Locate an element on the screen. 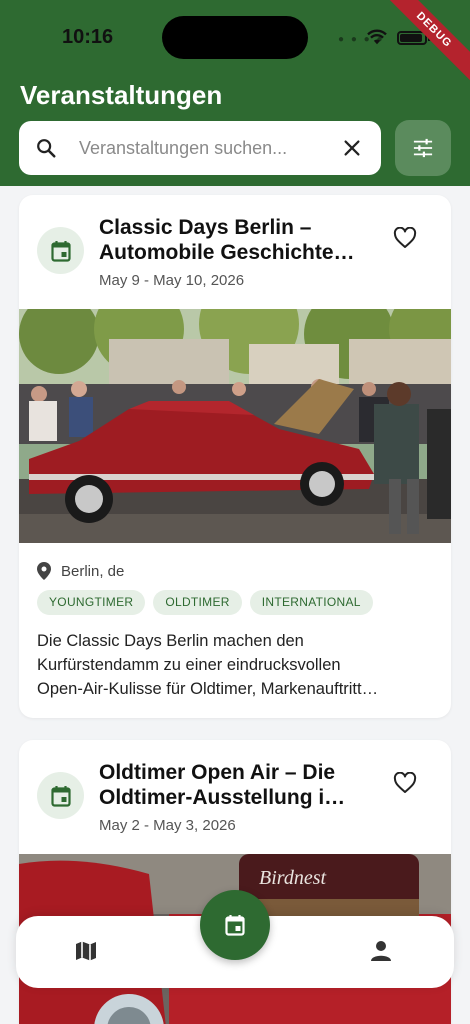 This screenshot has width=470, height=1024. tag-chip: YOUNGTIMER is located at coordinates (91, 602).